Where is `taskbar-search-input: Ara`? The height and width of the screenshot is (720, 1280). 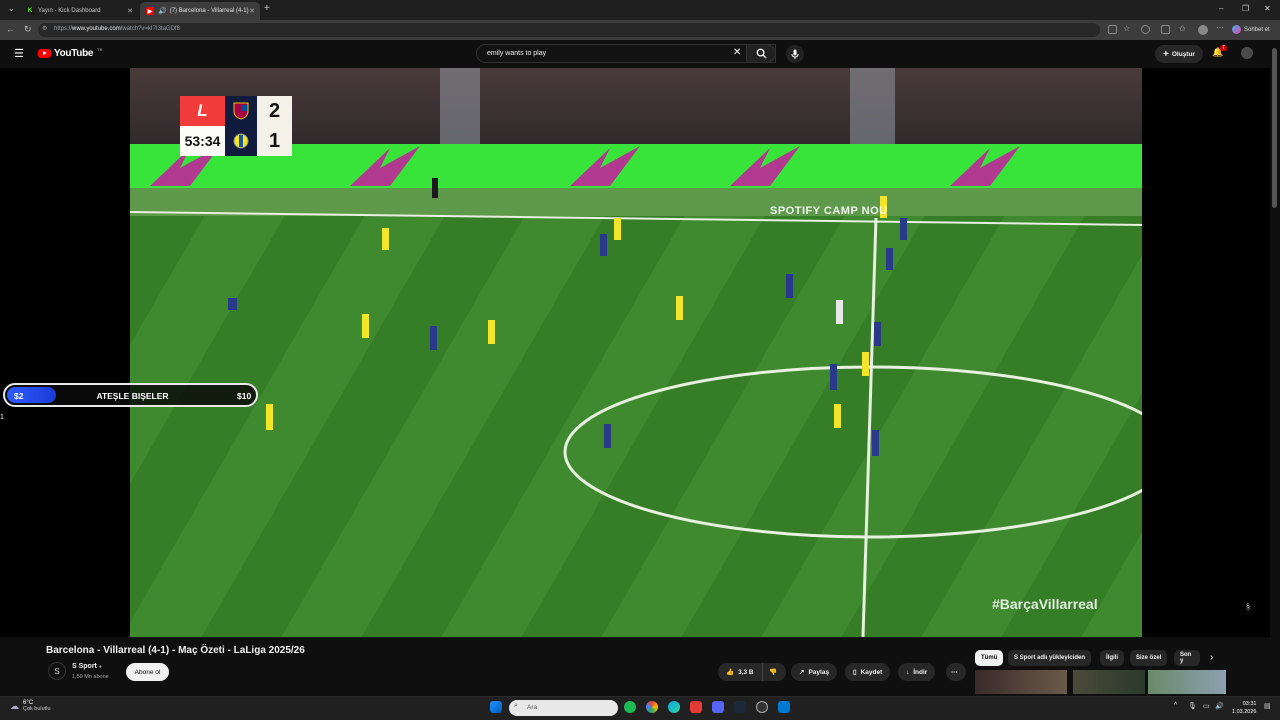 taskbar-search-input: Ara is located at coordinates (563, 708).